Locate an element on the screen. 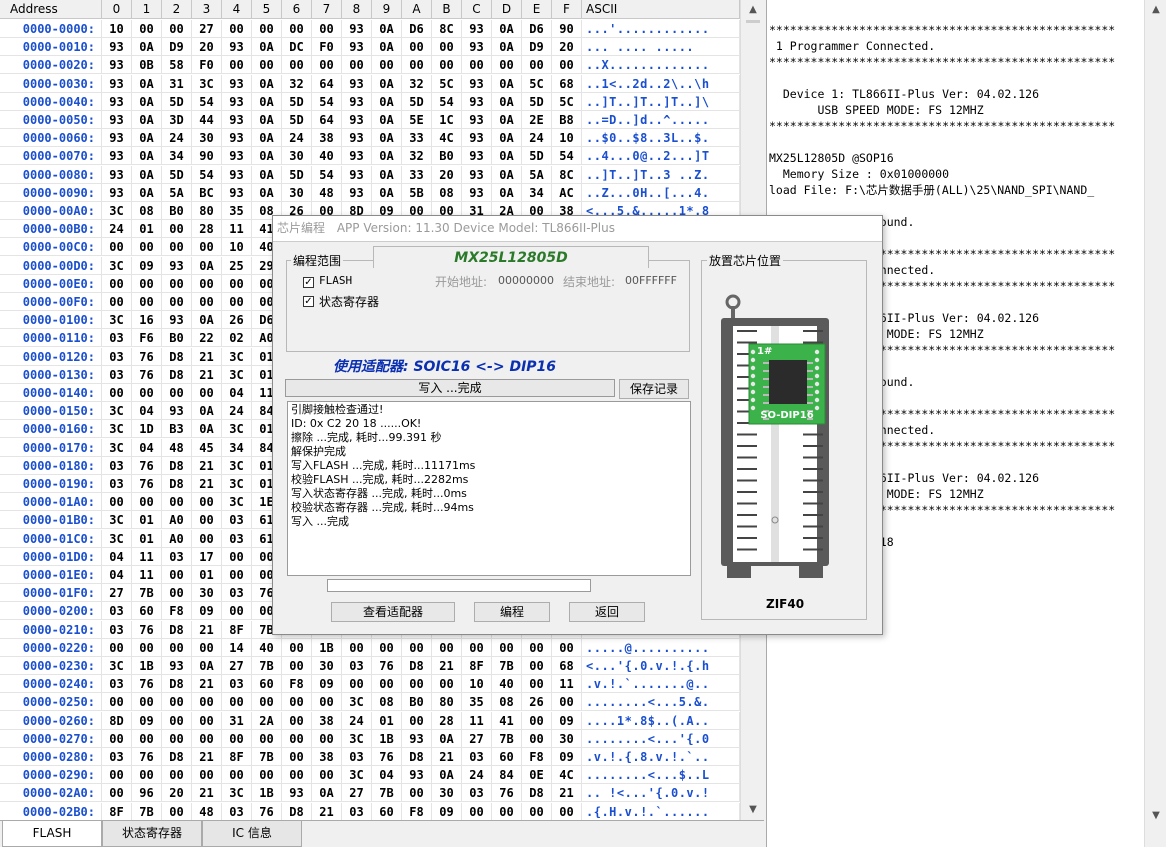  hex-byte: 60 is located at coordinates (267, 684).